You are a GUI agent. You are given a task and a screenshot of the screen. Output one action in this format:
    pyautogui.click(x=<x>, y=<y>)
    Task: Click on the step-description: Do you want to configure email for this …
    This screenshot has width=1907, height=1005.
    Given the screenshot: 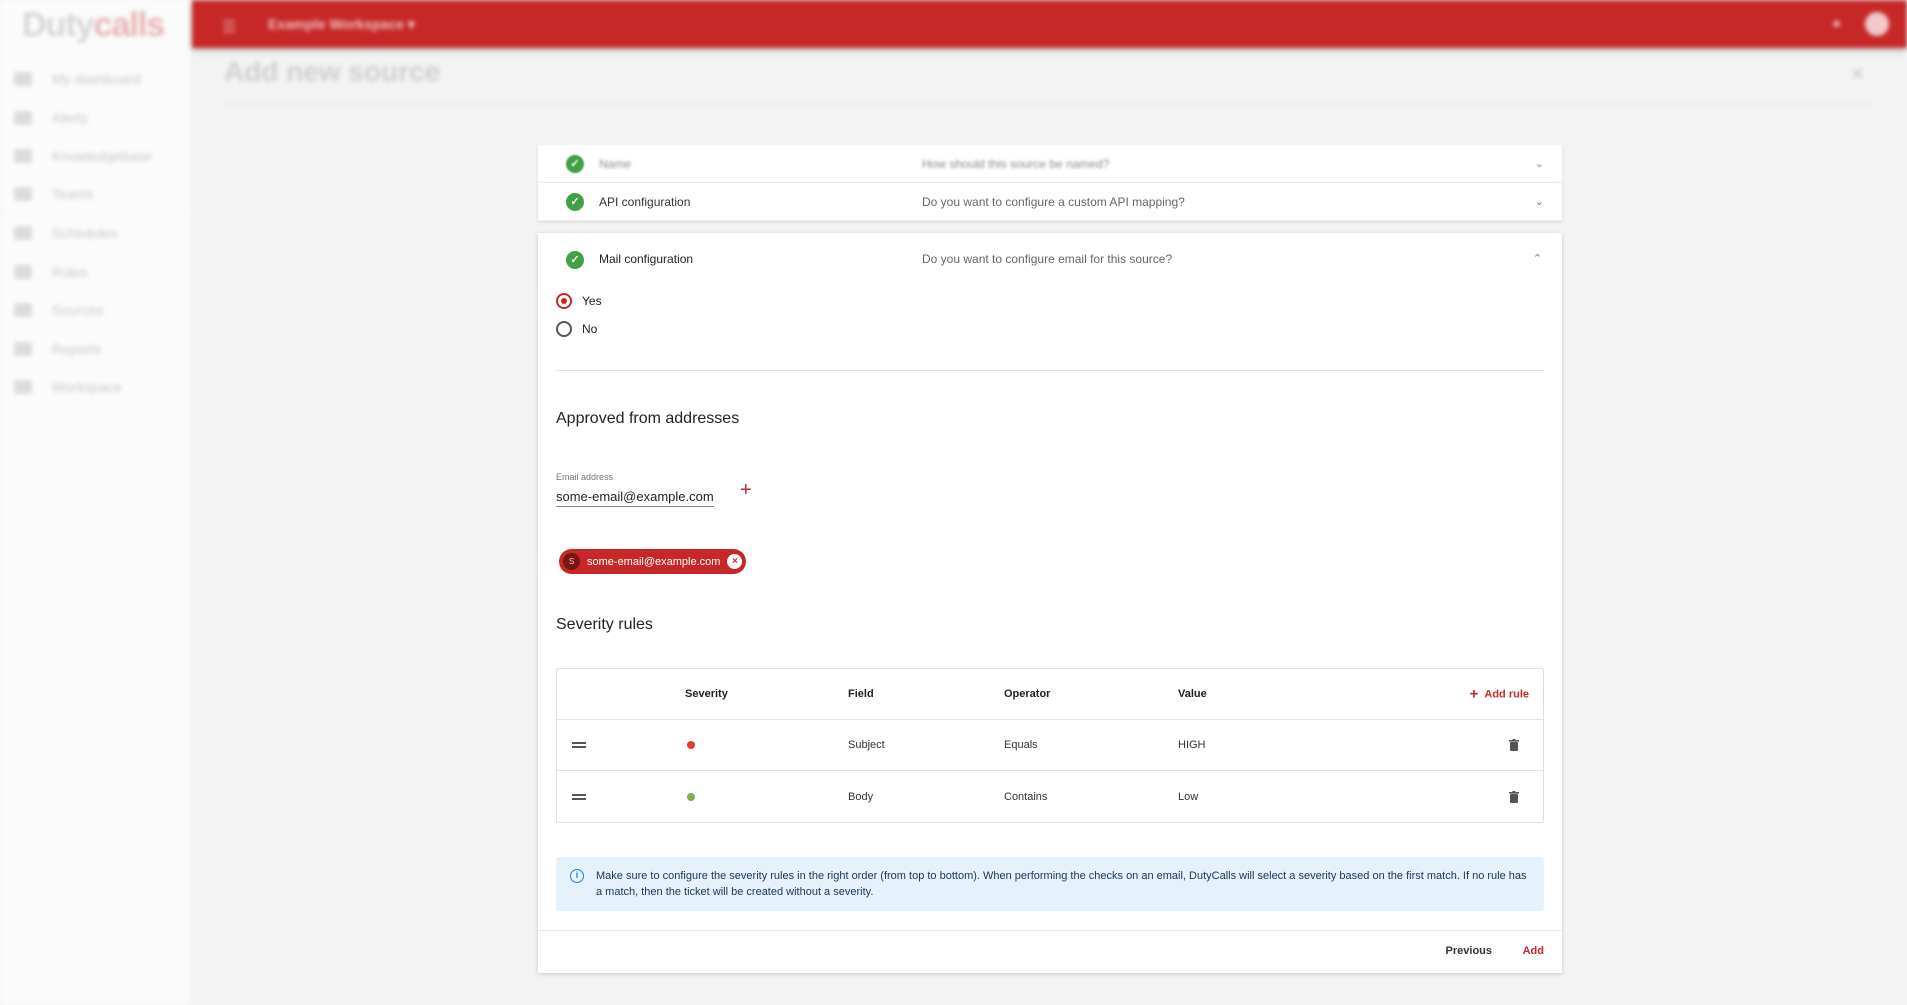 What is the action you would take?
    pyautogui.click(x=1047, y=259)
    